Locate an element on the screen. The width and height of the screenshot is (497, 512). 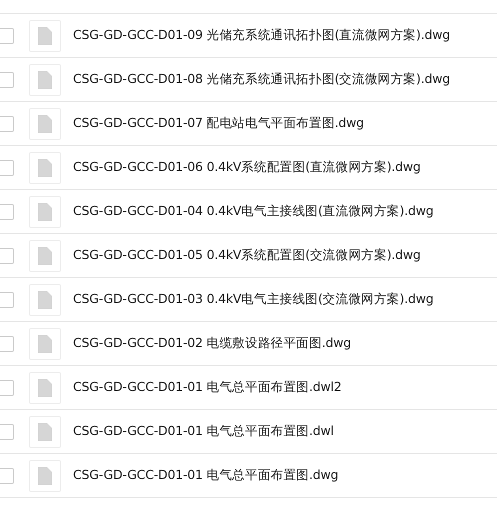
file-name: CSG-GD-GCC-D01-08 光储充系统通讯拓扑图(交流微网方案).dwg is located at coordinates (261, 79).